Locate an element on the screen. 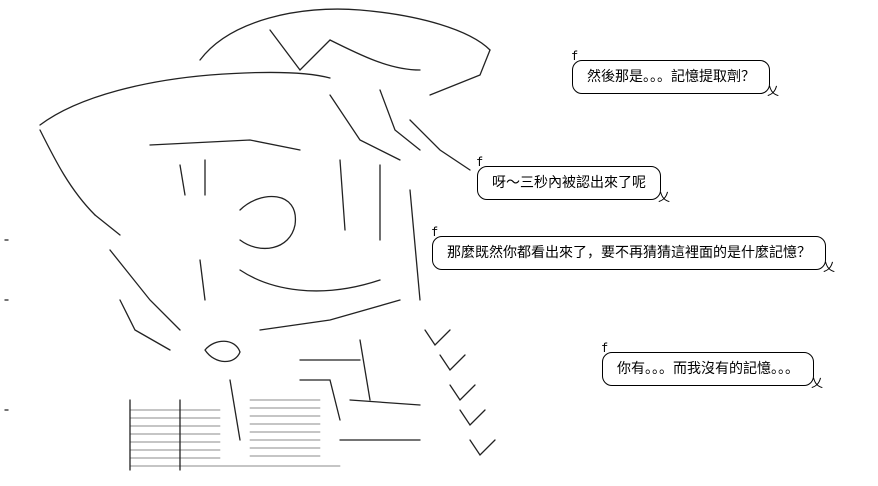 The width and height of the screenshot is (878, 486). bubble-text: 你有。。。而我沒有的記憶。。。 is located at coordinates (708, 369).